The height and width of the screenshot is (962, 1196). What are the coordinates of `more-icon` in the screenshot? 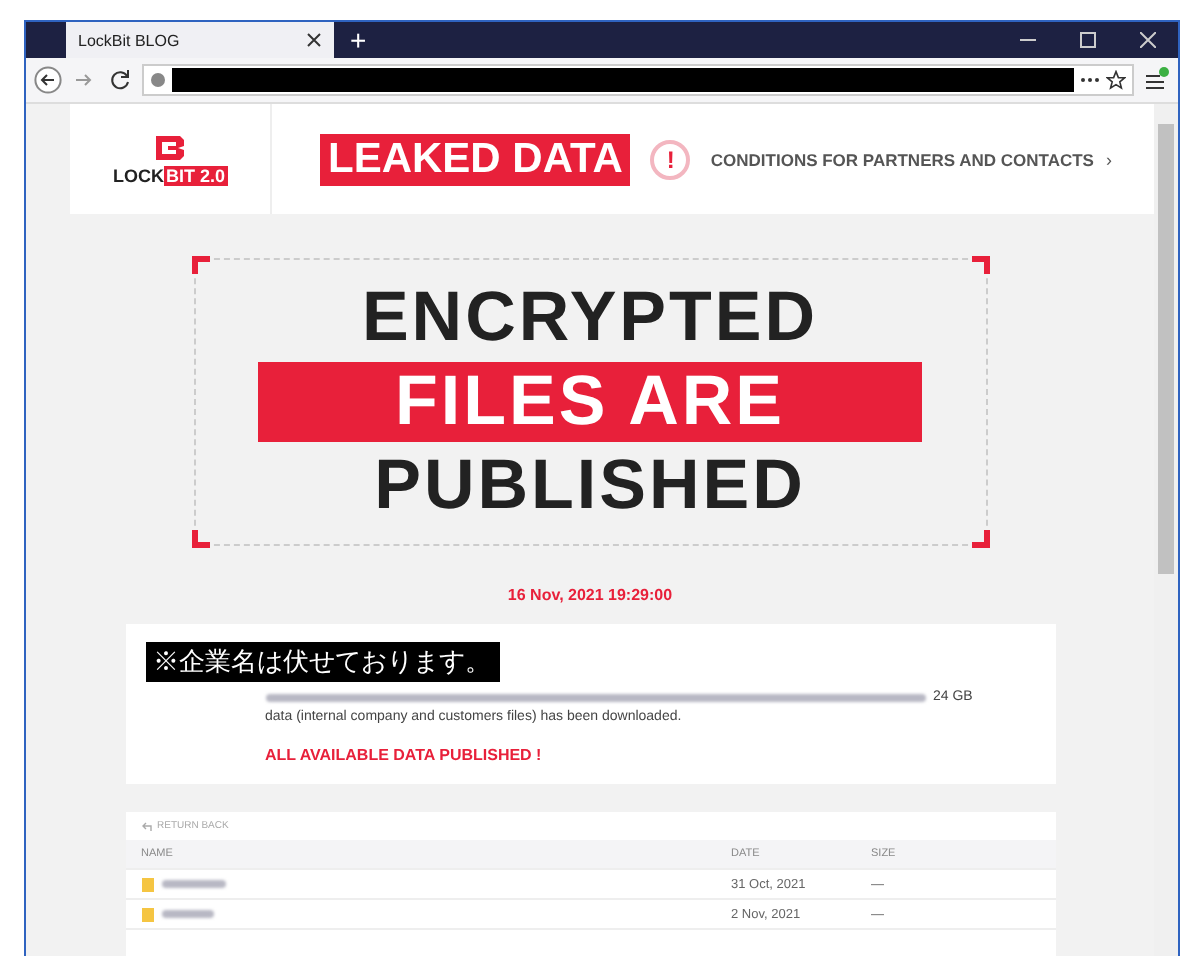 It's located at (1090, 80).